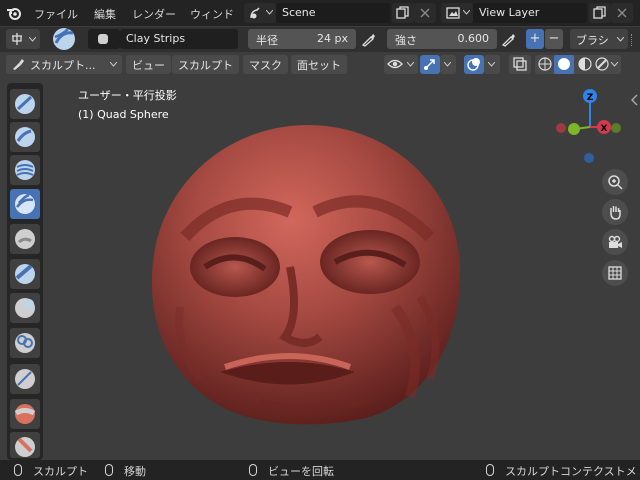 The image size is (640, 480). I want to click on tool-blob, so click(25, 343).